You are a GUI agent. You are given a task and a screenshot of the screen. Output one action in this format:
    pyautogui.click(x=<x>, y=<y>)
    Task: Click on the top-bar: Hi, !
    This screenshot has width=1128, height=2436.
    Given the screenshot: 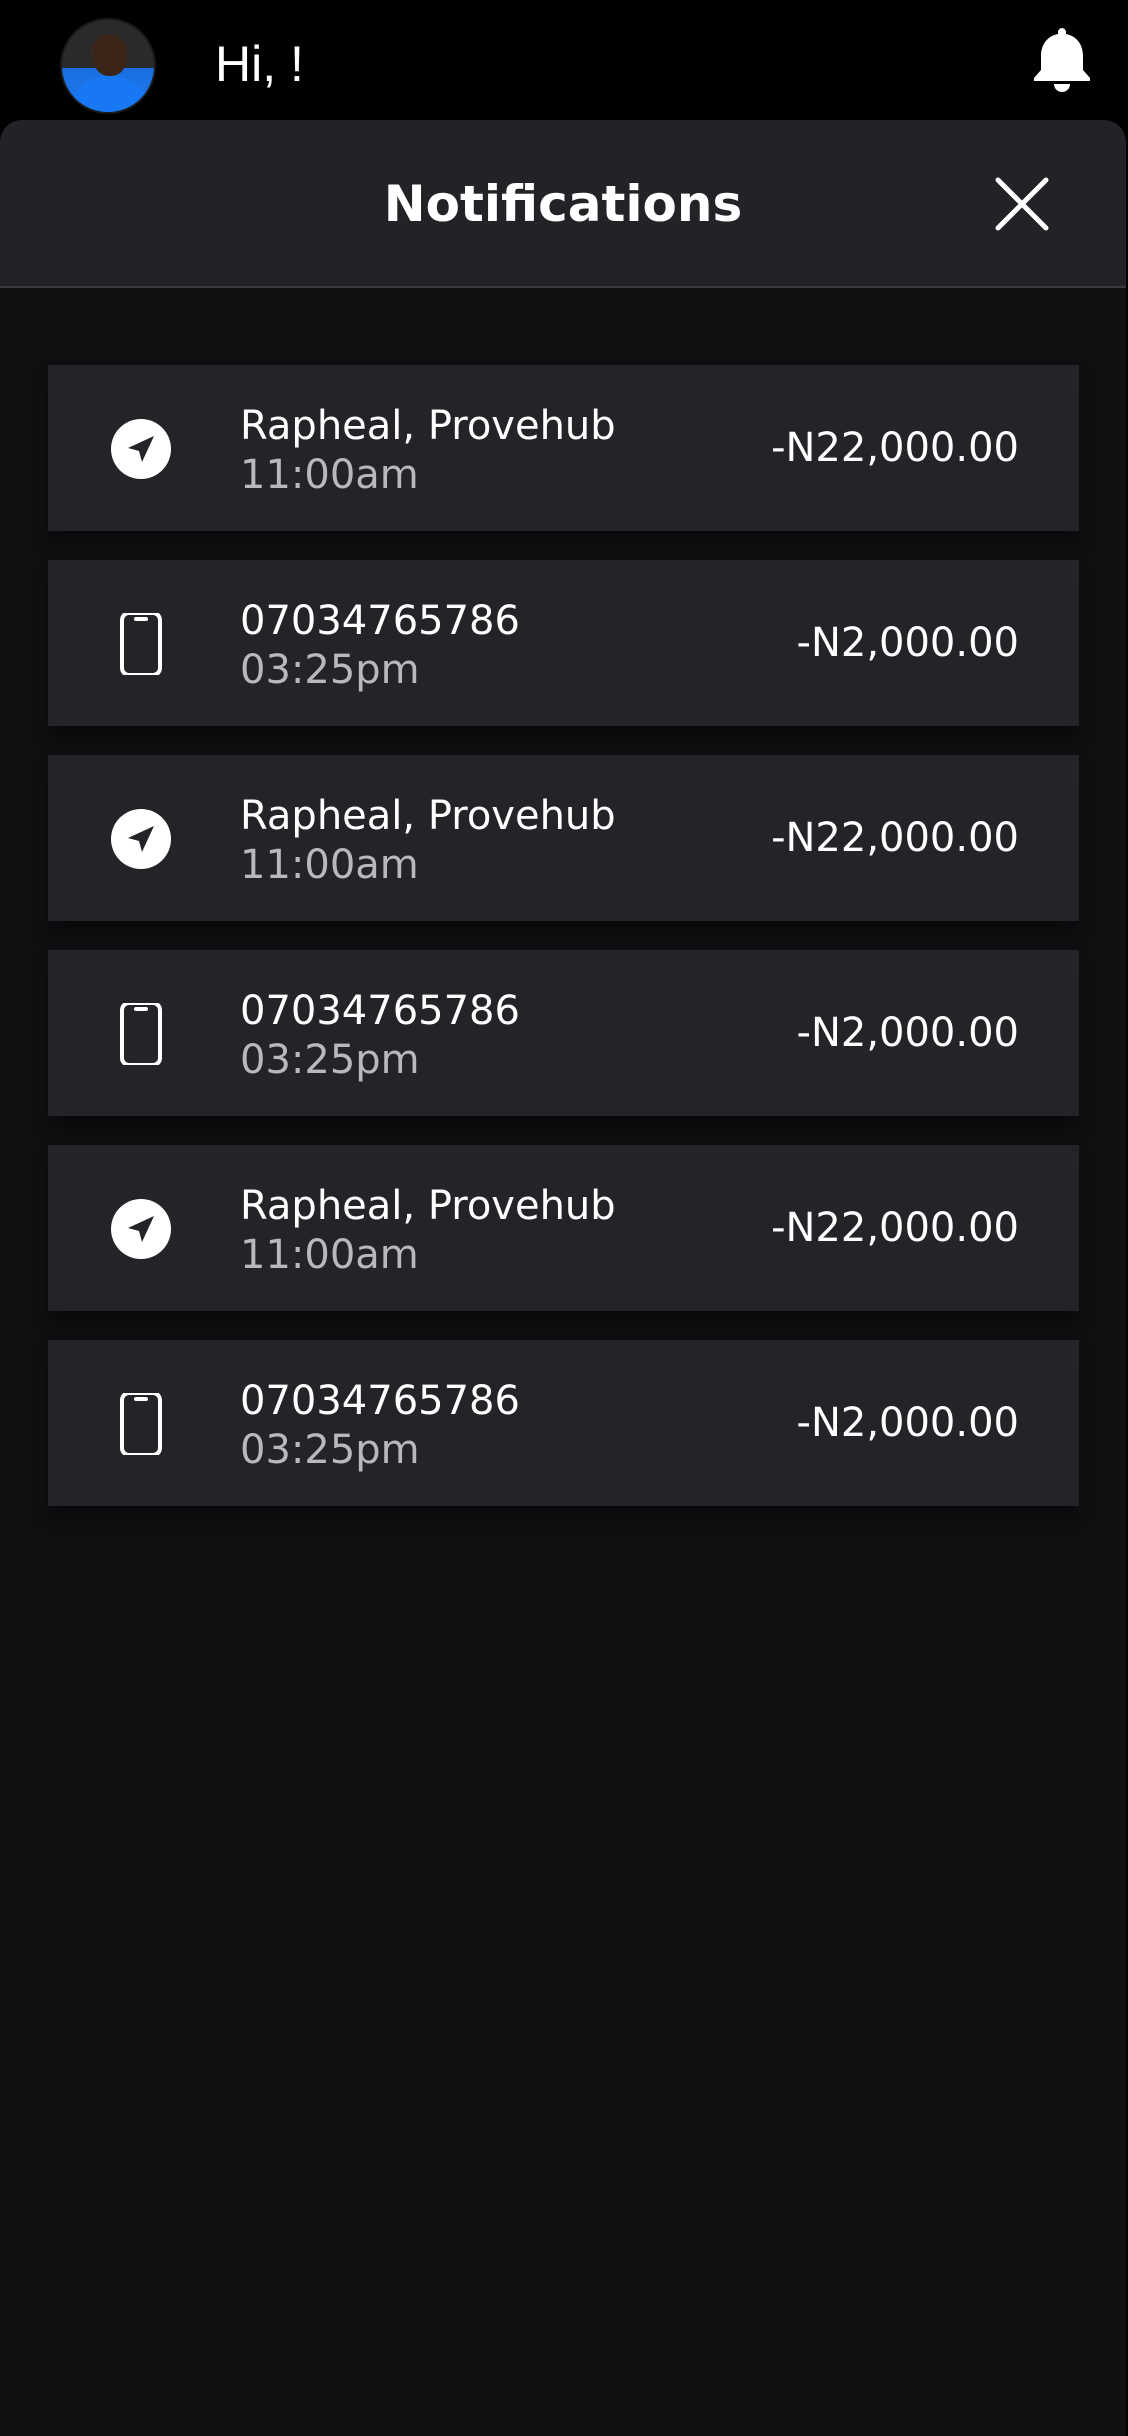 What is the action you would take?
    pyautogui.click(x=564, y=65)
    